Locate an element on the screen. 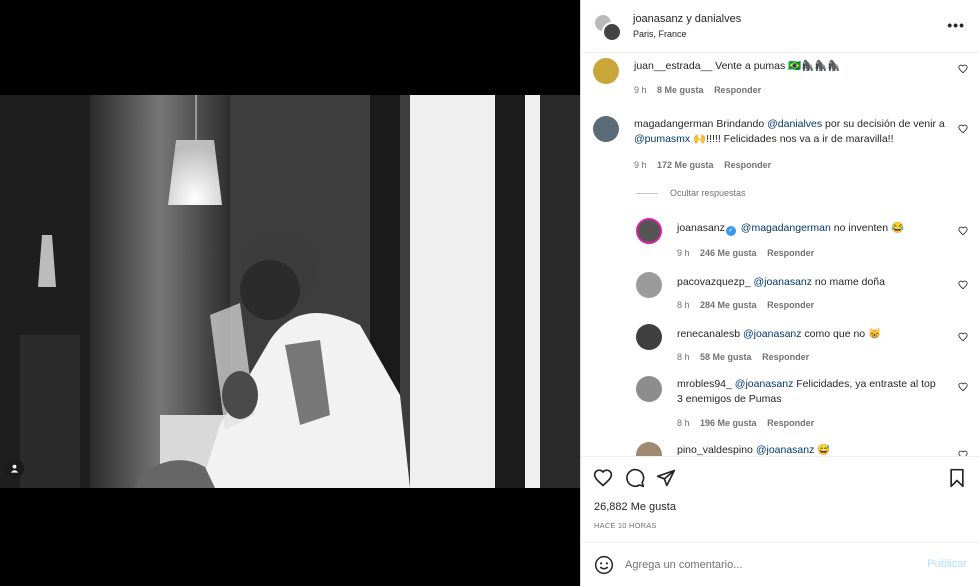 The height and width of the screenshot is (586, 979). comment-likes: 172 Me gusta is located at coordinates (685, 165).